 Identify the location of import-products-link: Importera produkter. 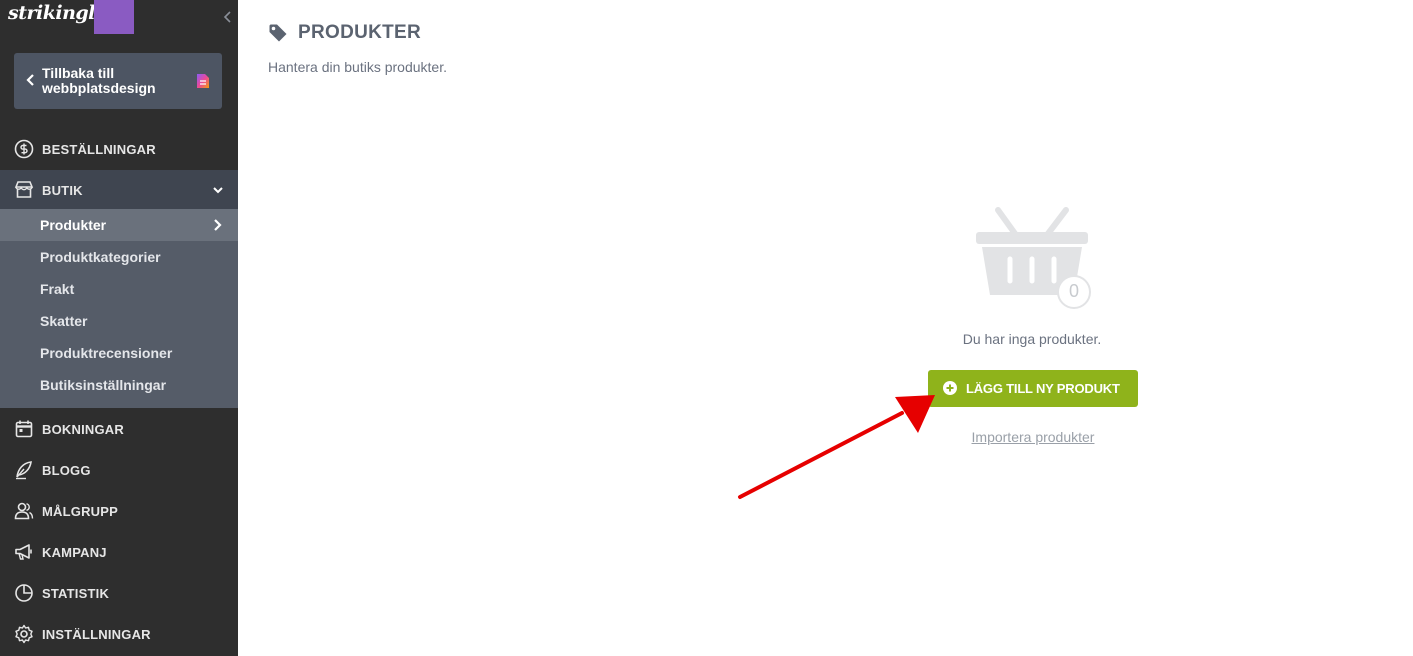
(1033, 437).